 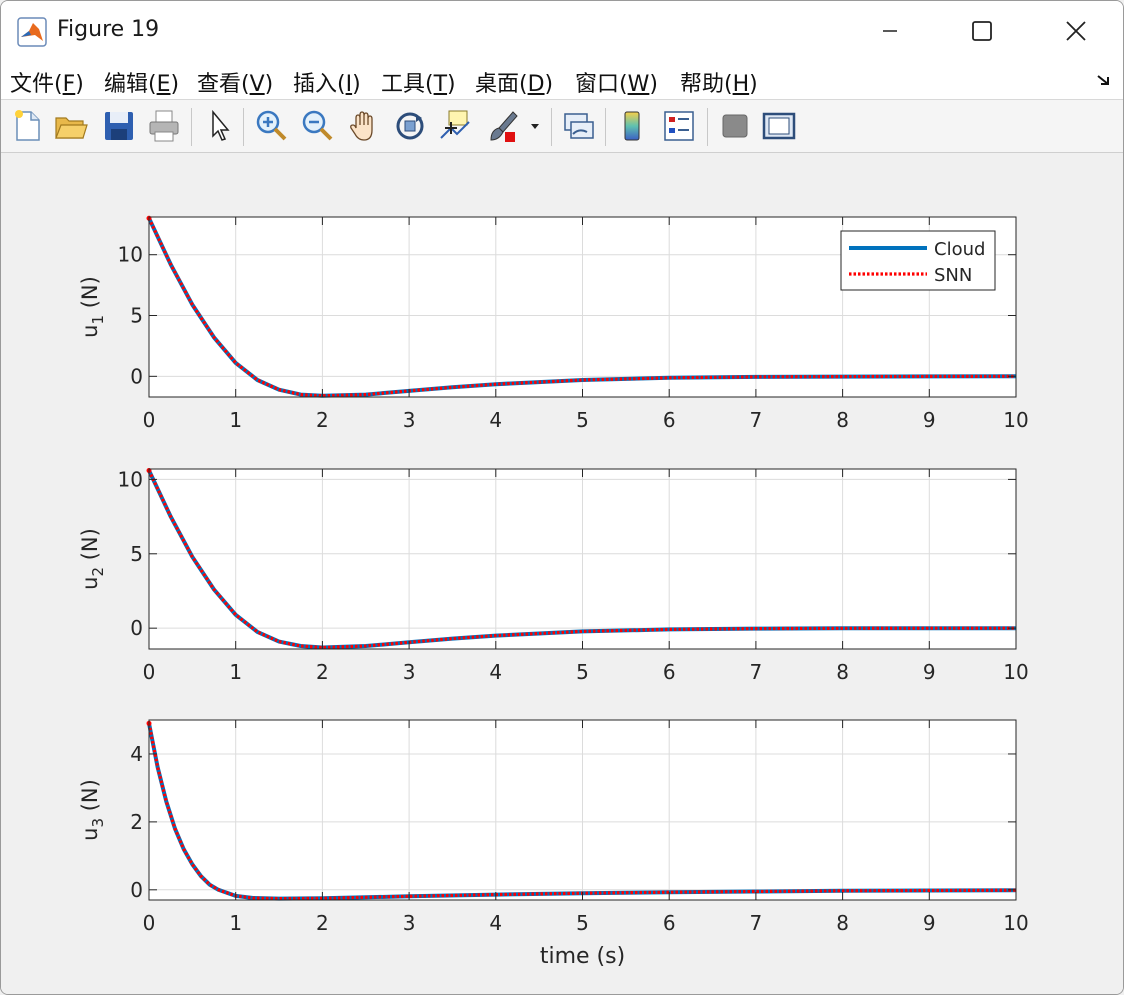 What do you see at coordinates (918, 260) in the screenshot?
I see `legend: Cloud SNN` at bounding box center [918, 260].